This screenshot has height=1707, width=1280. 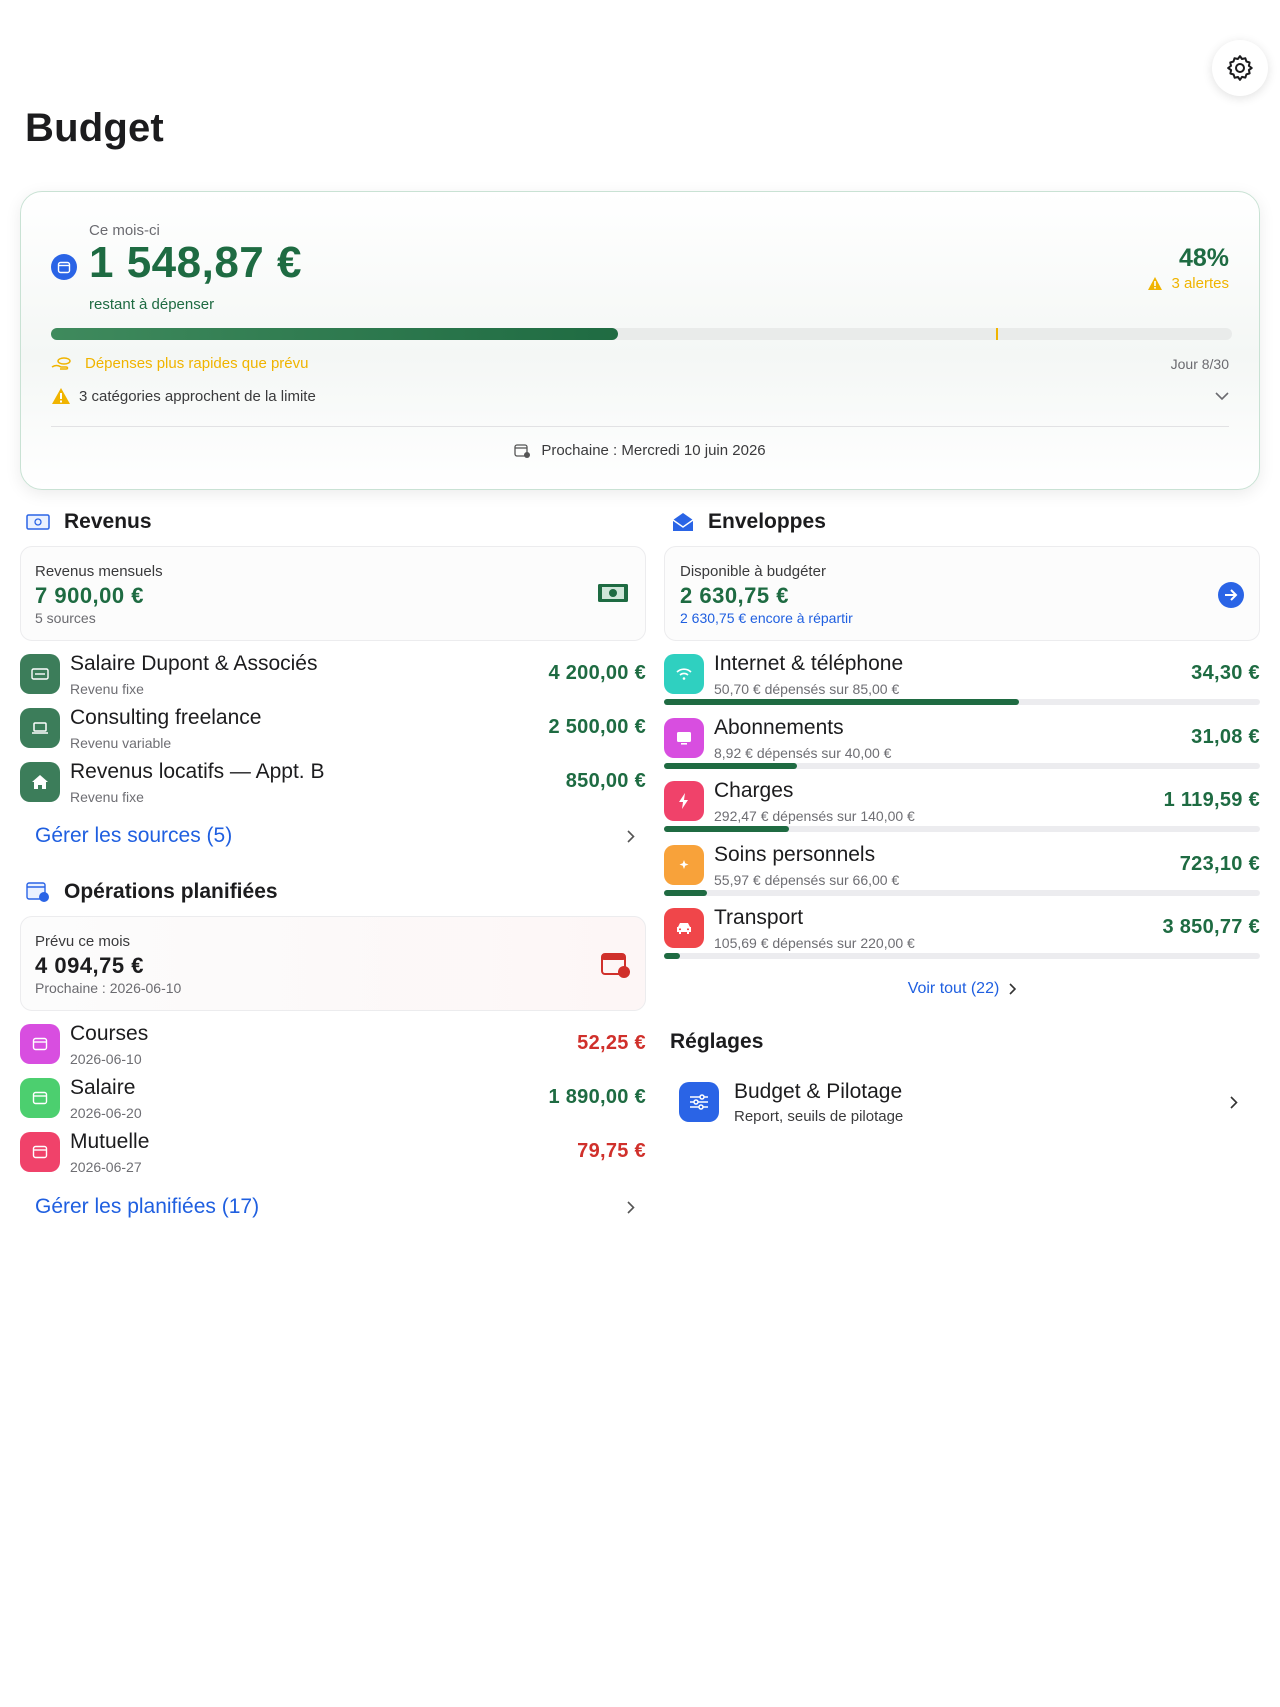 What do you see at coordinates (83, 941) in the screenshot?
I see `planned-summary-label: Prévu ce mois` at bounding box center [83, 941].